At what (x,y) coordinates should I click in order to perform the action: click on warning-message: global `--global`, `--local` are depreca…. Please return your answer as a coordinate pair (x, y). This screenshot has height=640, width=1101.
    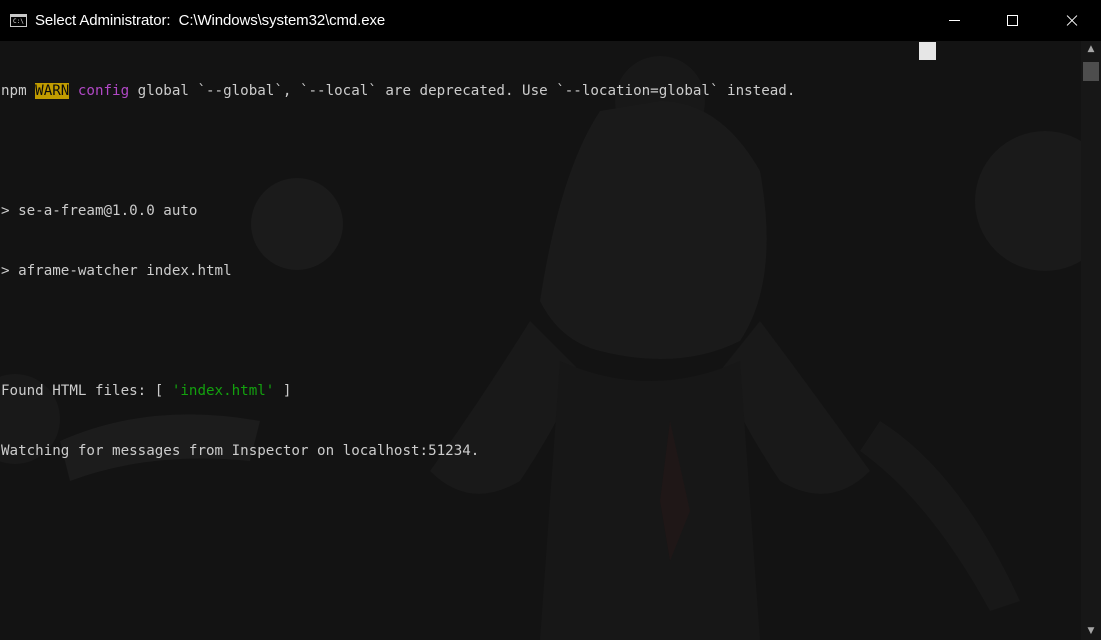
    Looking at the image, I should click on (462, 91).